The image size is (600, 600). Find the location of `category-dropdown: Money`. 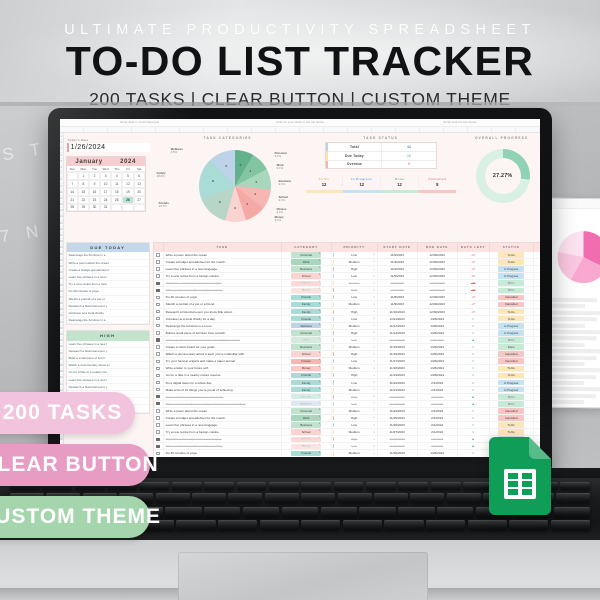

category-dropdown: Money is located at coordinates (306, 446).